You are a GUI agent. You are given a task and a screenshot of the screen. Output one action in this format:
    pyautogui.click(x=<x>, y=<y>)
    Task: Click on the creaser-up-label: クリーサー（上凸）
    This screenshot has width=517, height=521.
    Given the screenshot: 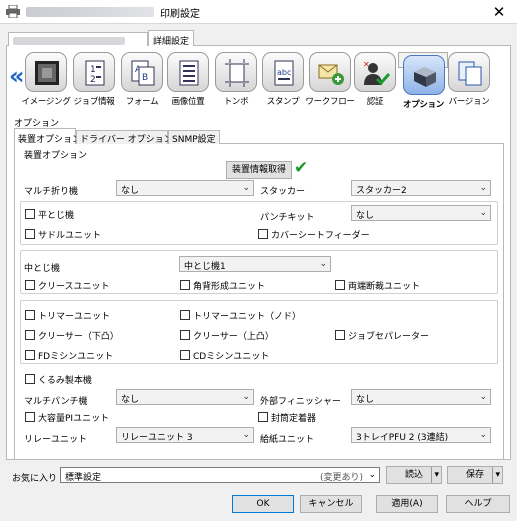 What is the action you would take?
    pyautogui.click(x=233, y=337)
    